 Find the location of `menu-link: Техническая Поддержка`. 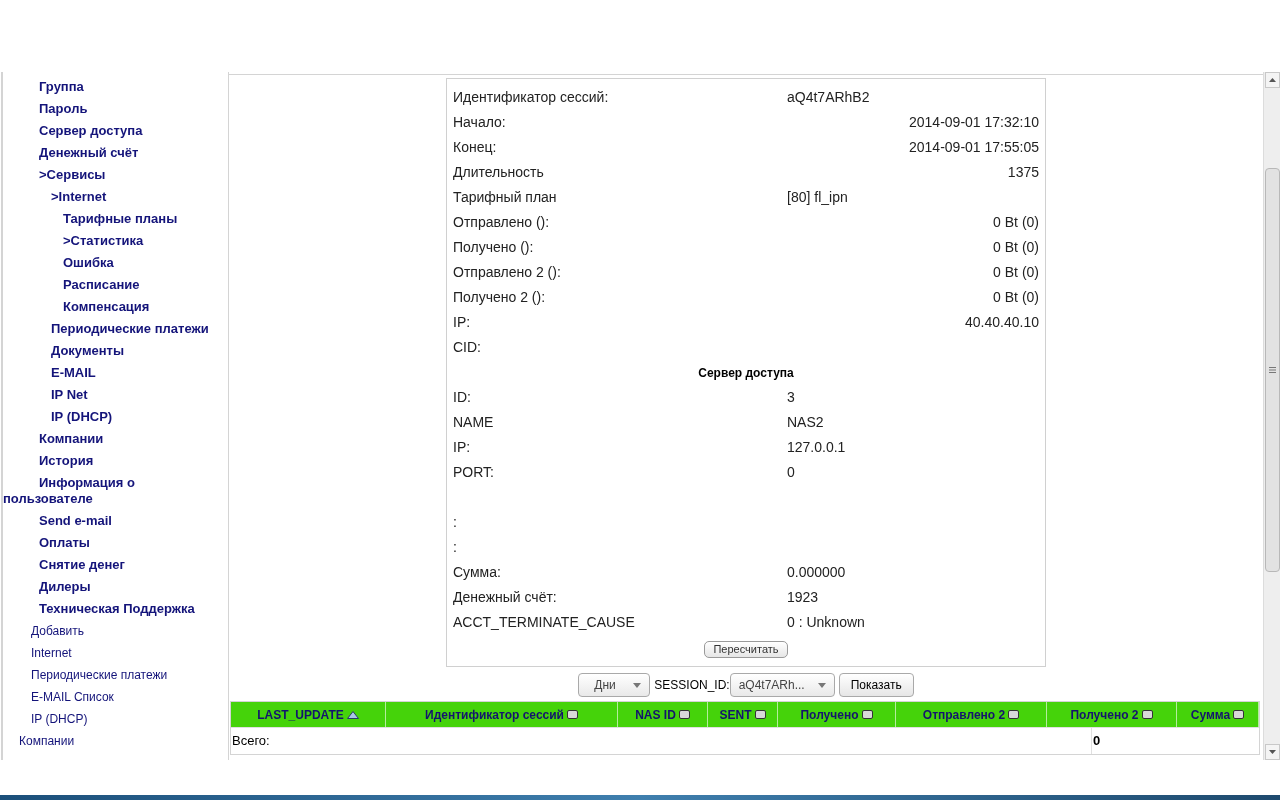

menu-link: Техническая Поддержка is located at coordinates (103, 609).